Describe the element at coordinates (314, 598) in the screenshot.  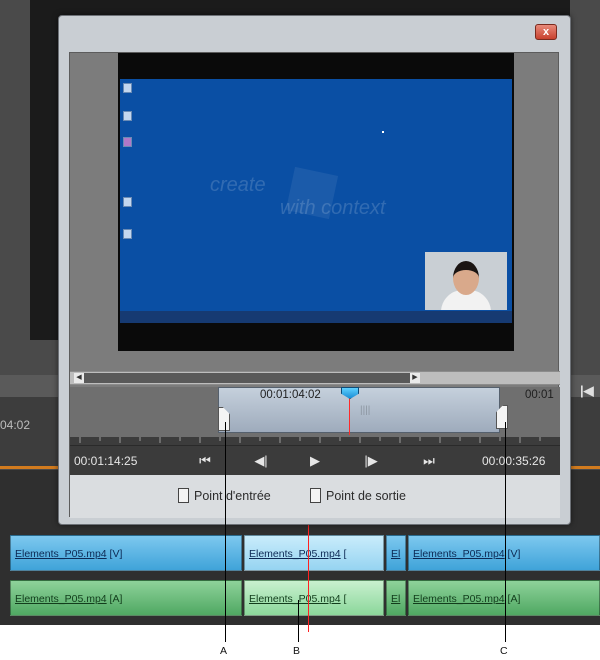
I see `audio-clip-2: Elements_P05.mp4 [` at that location.